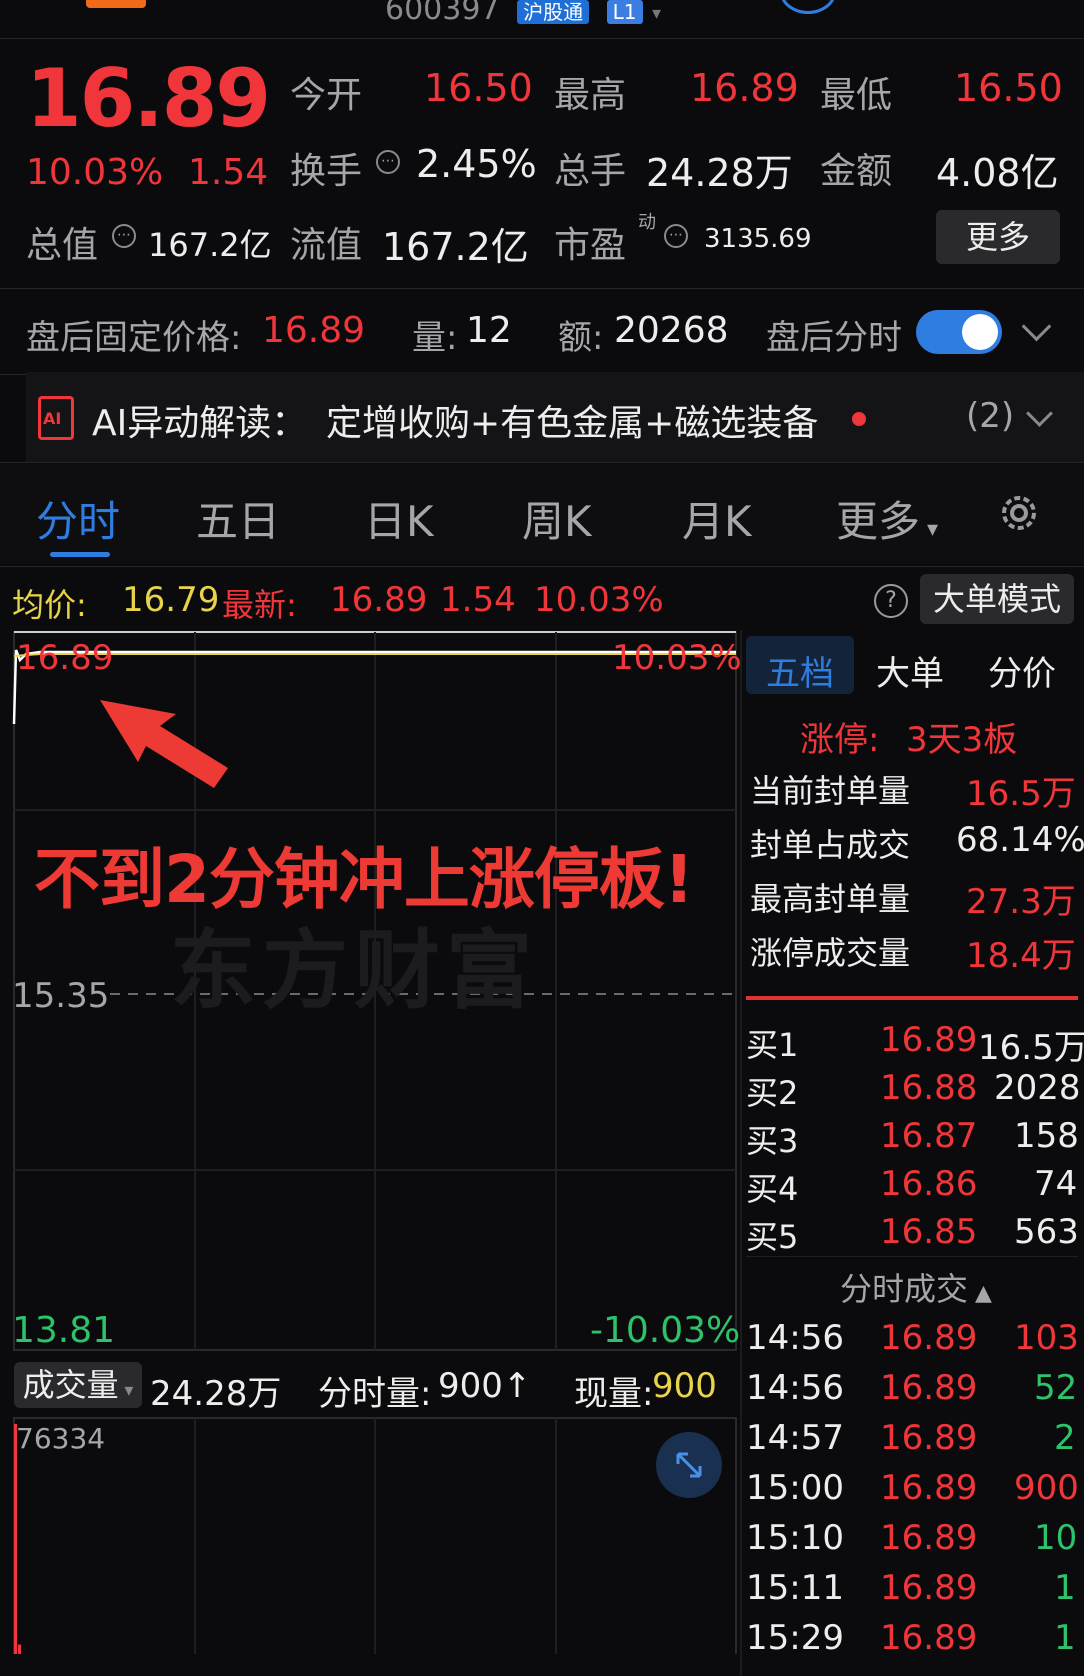 The image size is (1084, 1676). Describe the element at coordinates (148, 98) in the screenshot. I see `last-price: 16.89` at that location.